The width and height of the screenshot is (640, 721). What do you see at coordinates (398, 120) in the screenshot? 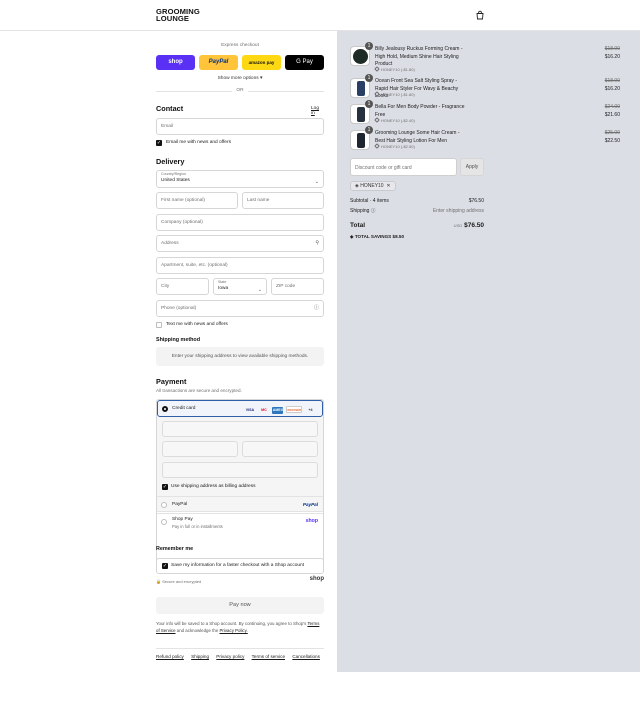
I see `item-discount-text: HONEY10 (-$2.40)` at bounding box center [398, 120].